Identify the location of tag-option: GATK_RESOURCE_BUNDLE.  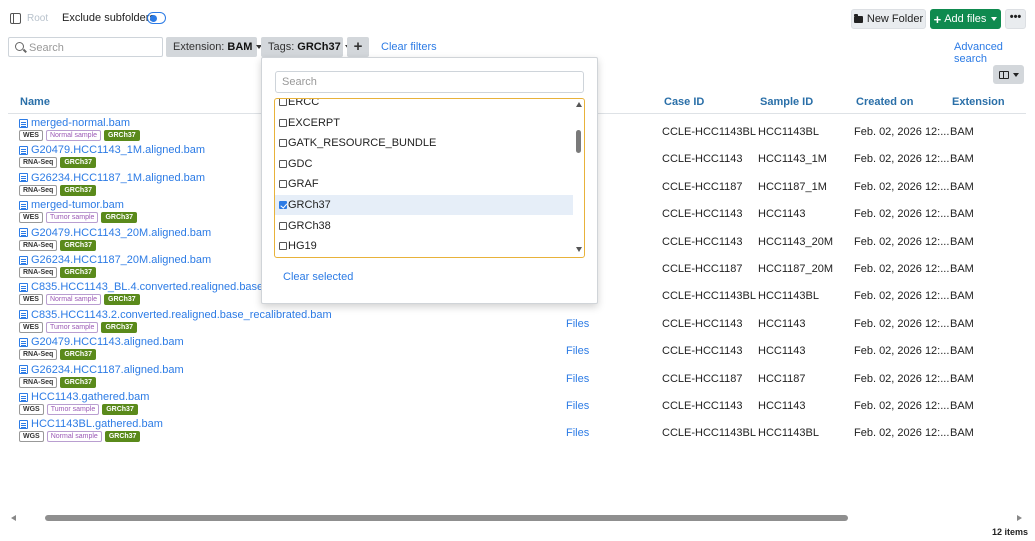
(424, 143).